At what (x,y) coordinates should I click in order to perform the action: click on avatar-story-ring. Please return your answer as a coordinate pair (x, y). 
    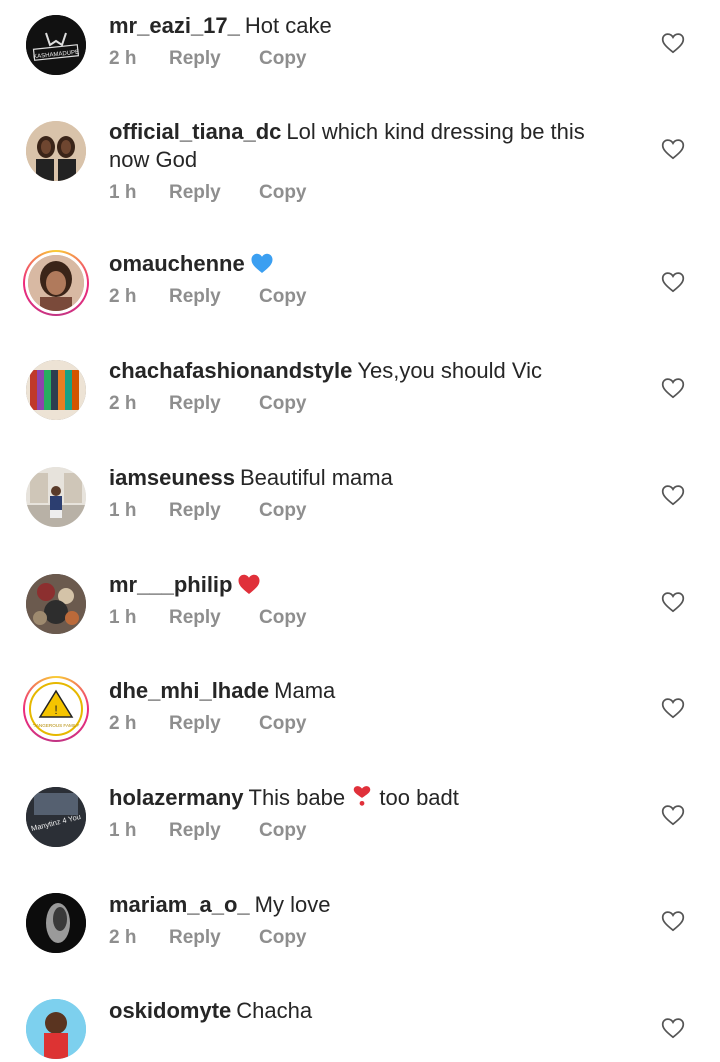
    Looking at the image, I should click on (56, 283).